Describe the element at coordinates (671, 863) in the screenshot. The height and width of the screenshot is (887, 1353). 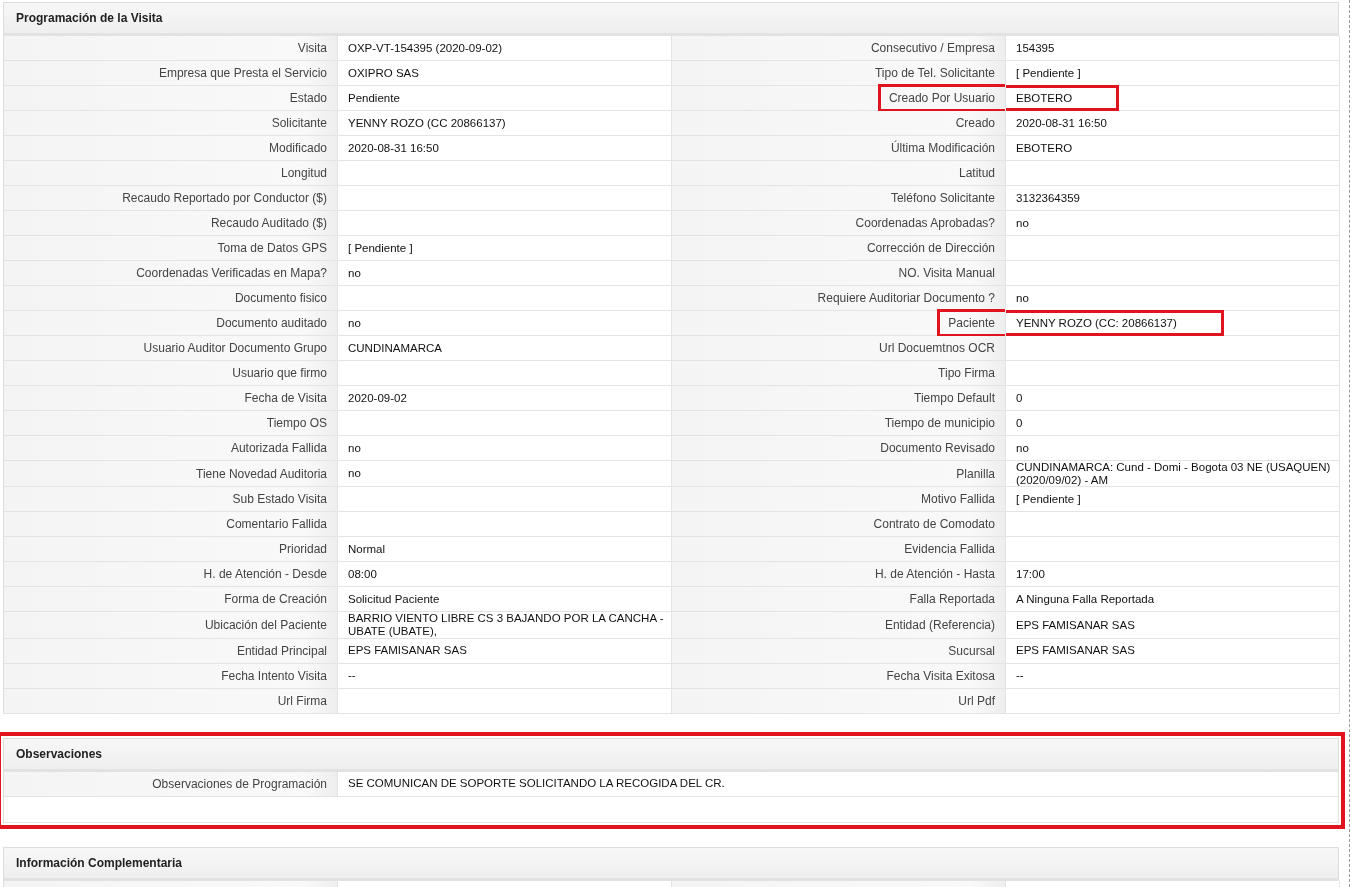
I see `section-header: Información Complementaria` at that location.